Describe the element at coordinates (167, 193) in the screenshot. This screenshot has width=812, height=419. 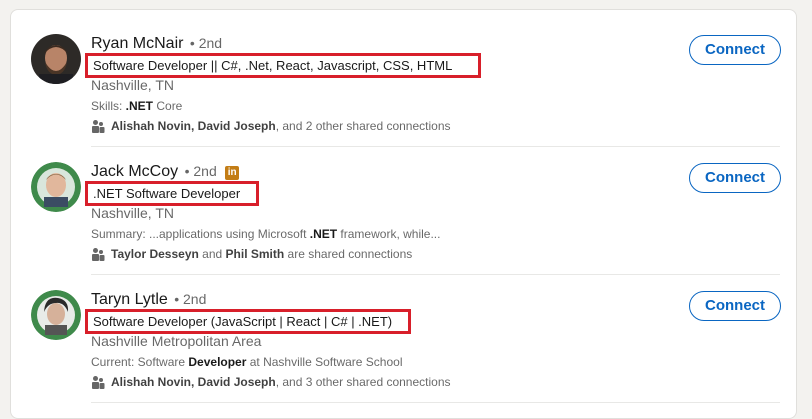
I see `headline-text: .NET Software Developer` at that location.